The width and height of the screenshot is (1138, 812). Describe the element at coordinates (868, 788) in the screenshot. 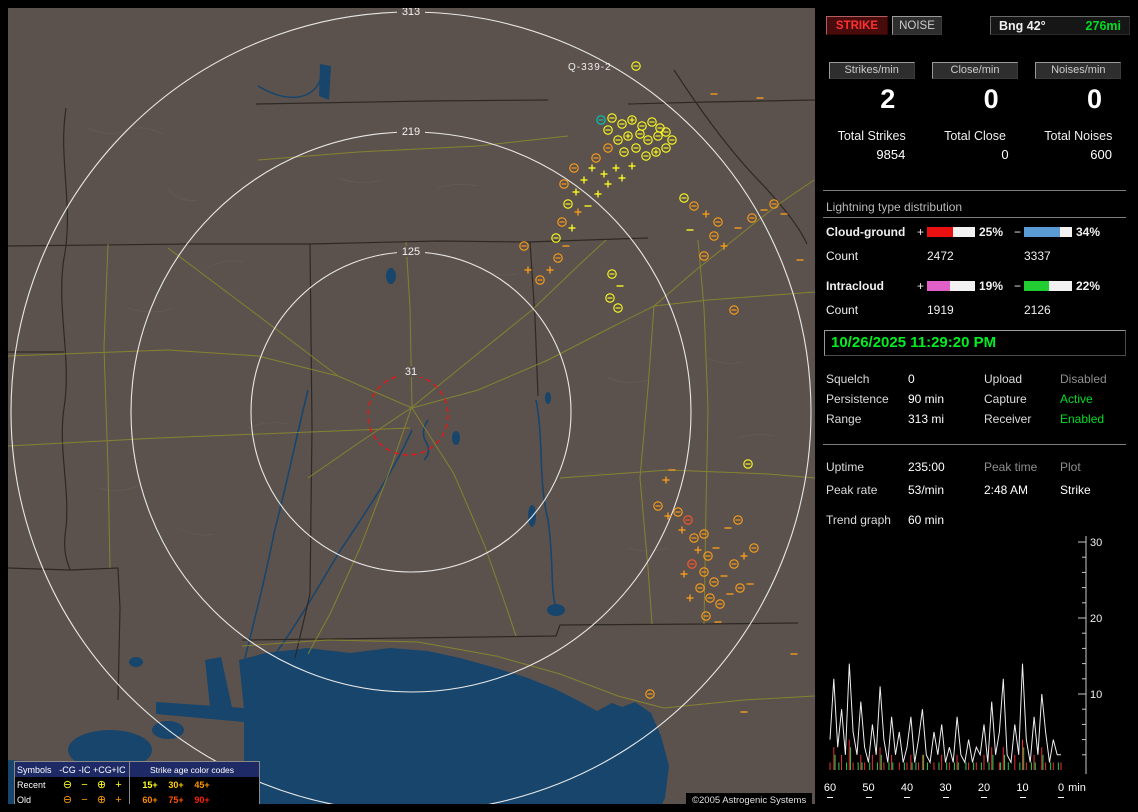

I see `trend-xtick-label: 50` at that location.